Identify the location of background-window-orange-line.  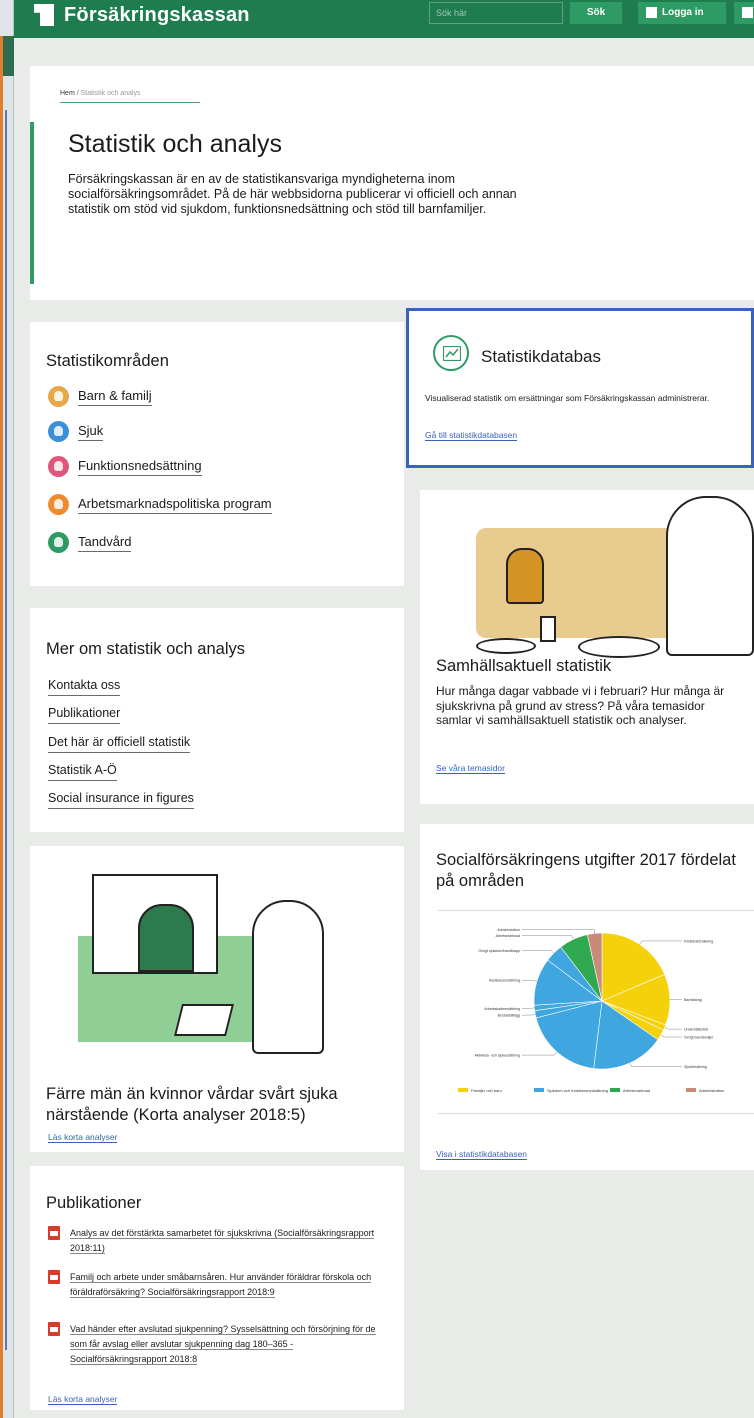
(1, 727).